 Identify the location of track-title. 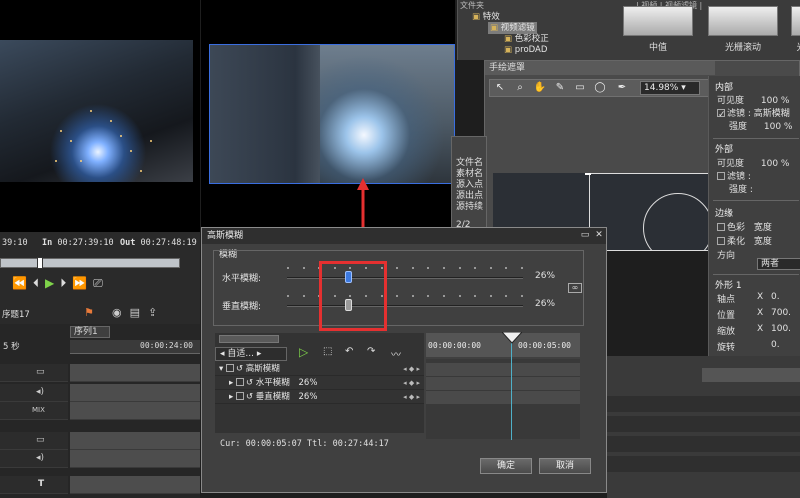
(135, 485).